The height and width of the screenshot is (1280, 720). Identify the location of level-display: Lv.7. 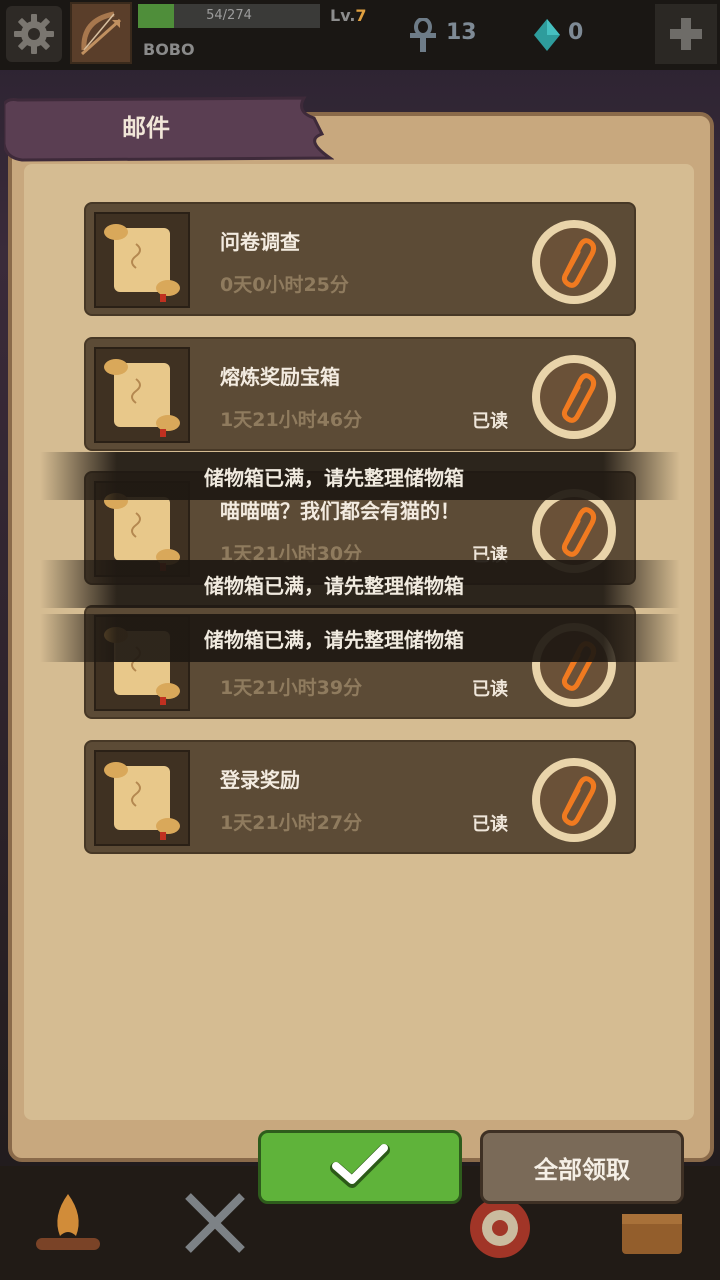
(348, 15).